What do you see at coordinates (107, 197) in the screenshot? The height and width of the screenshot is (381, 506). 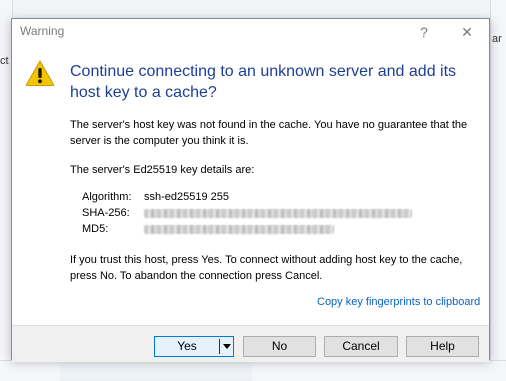 I see `algorithm-label: Algorithm:` at bounding box center [107, 197].